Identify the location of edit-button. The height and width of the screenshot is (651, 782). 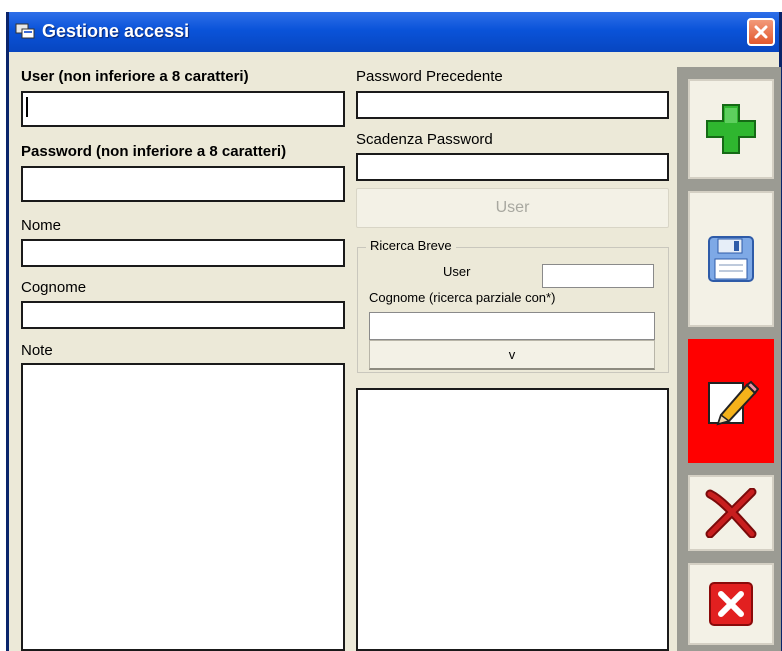
(731, 401).